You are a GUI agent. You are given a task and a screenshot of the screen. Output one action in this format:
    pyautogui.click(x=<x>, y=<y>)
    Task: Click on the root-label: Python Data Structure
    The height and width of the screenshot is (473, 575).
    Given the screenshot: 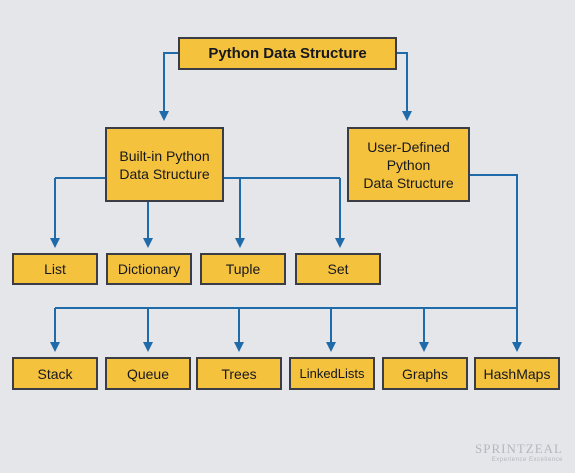 What is the action you would take?
    pyautogui.click(x=287, y=53)
    